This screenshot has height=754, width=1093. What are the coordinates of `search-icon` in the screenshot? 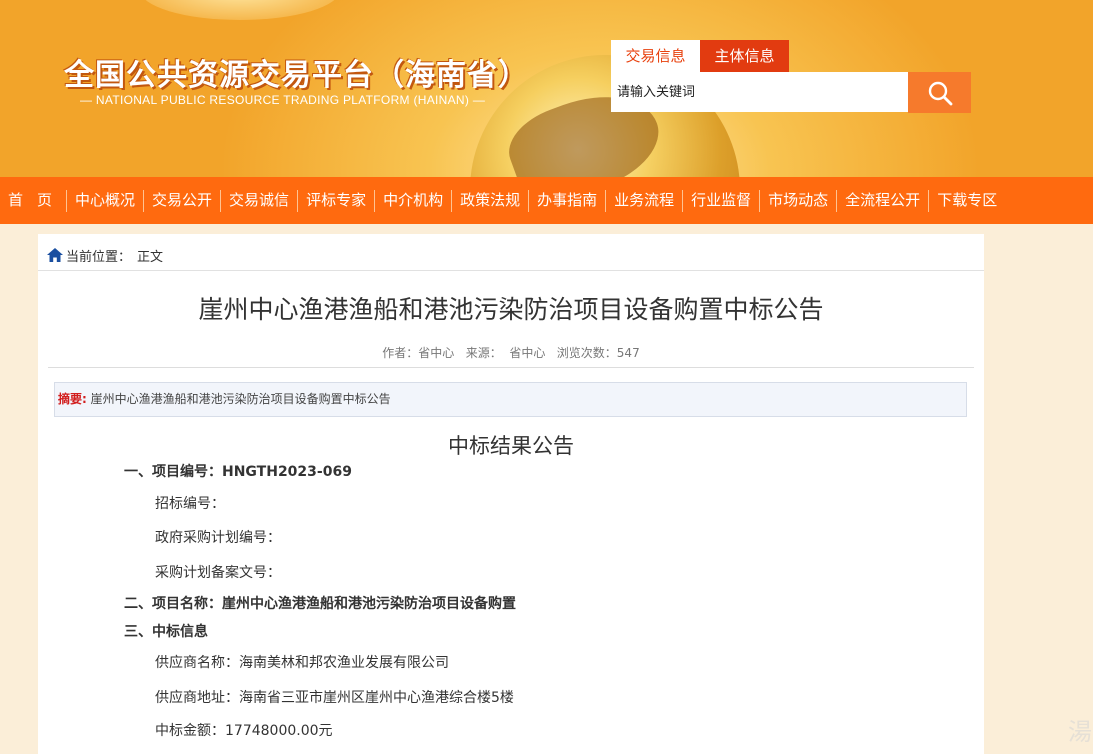 It's located at (940, 93).